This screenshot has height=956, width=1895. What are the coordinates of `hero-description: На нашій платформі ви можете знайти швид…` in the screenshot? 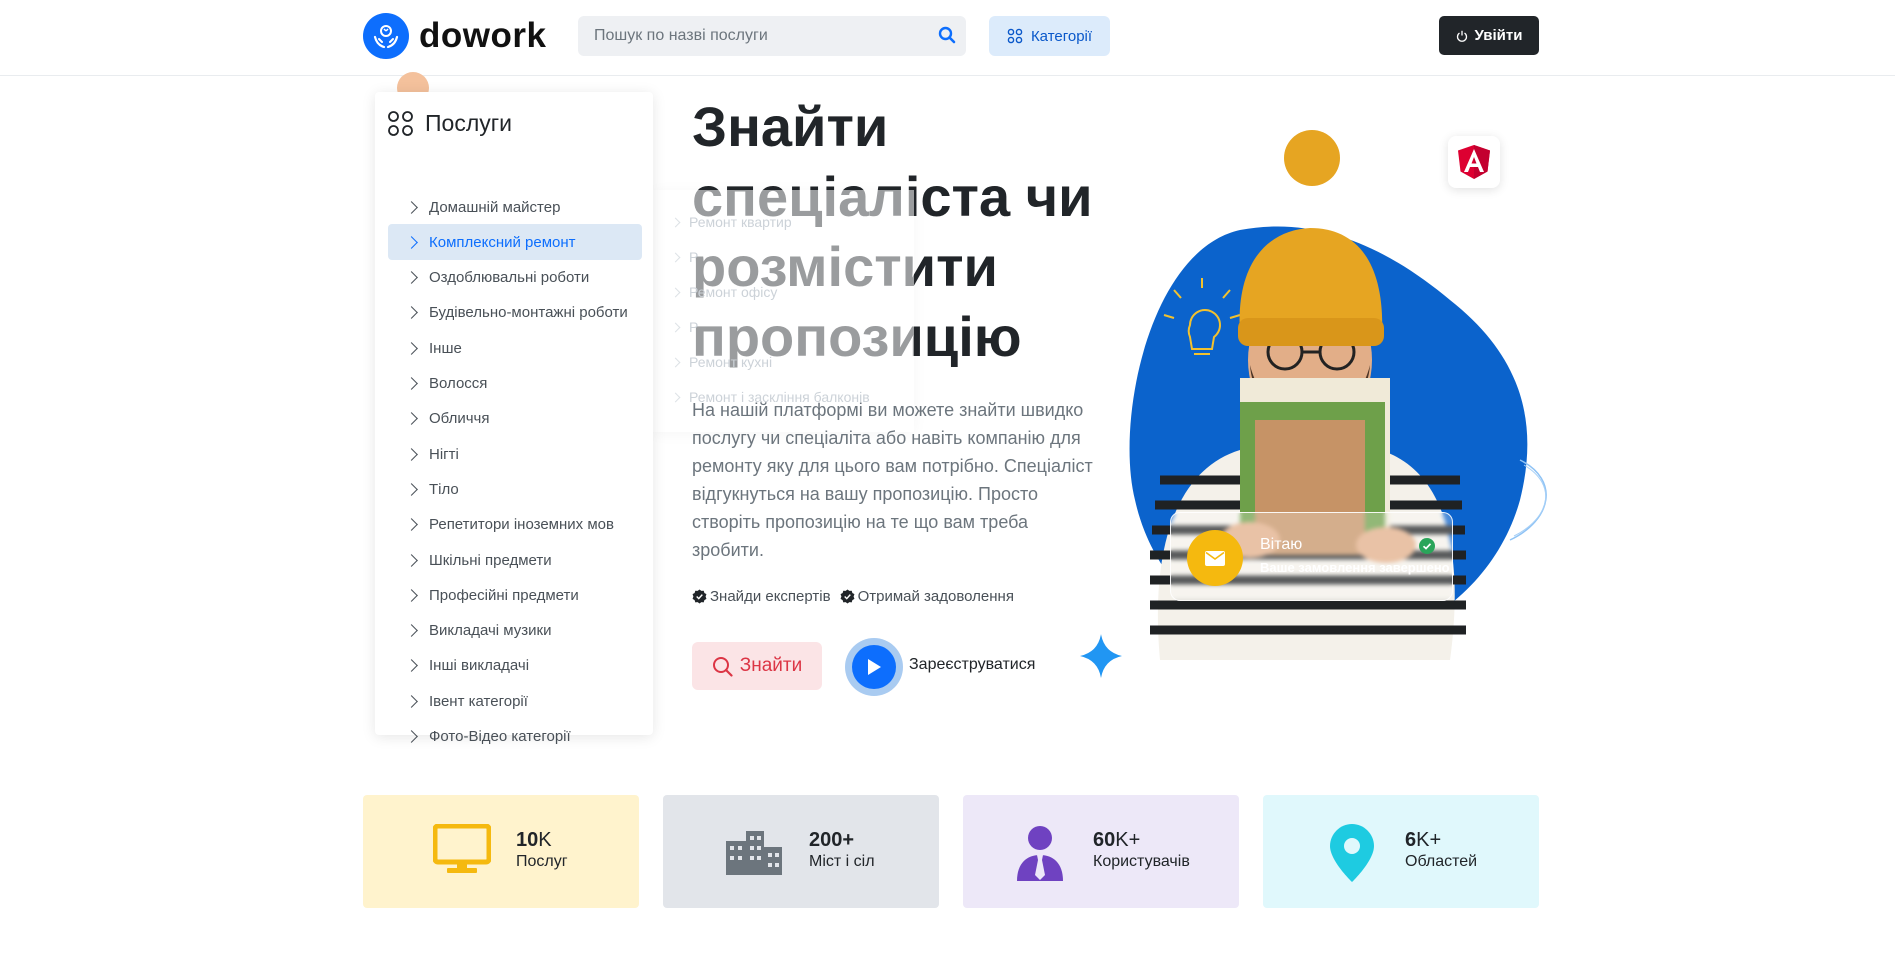 It's located at (892, 480).